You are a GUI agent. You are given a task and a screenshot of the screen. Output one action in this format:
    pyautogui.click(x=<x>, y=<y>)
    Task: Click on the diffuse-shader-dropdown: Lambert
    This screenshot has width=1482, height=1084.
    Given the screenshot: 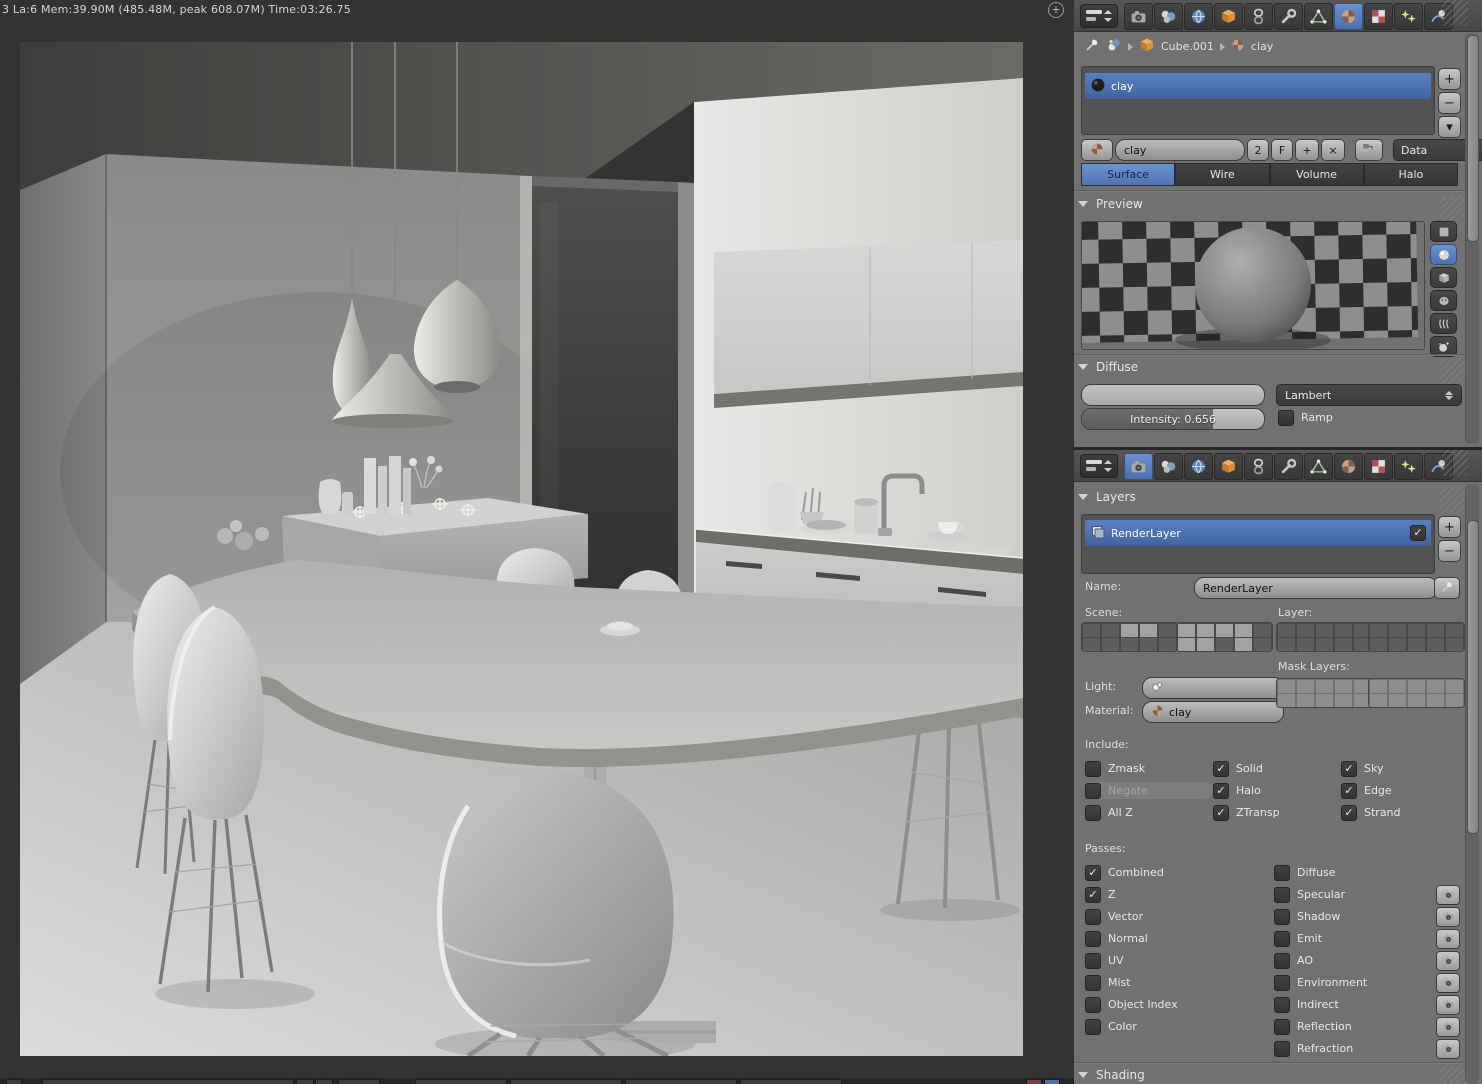 What is the action you would take?
    pyautogui.click(x=1369, y=395)
    